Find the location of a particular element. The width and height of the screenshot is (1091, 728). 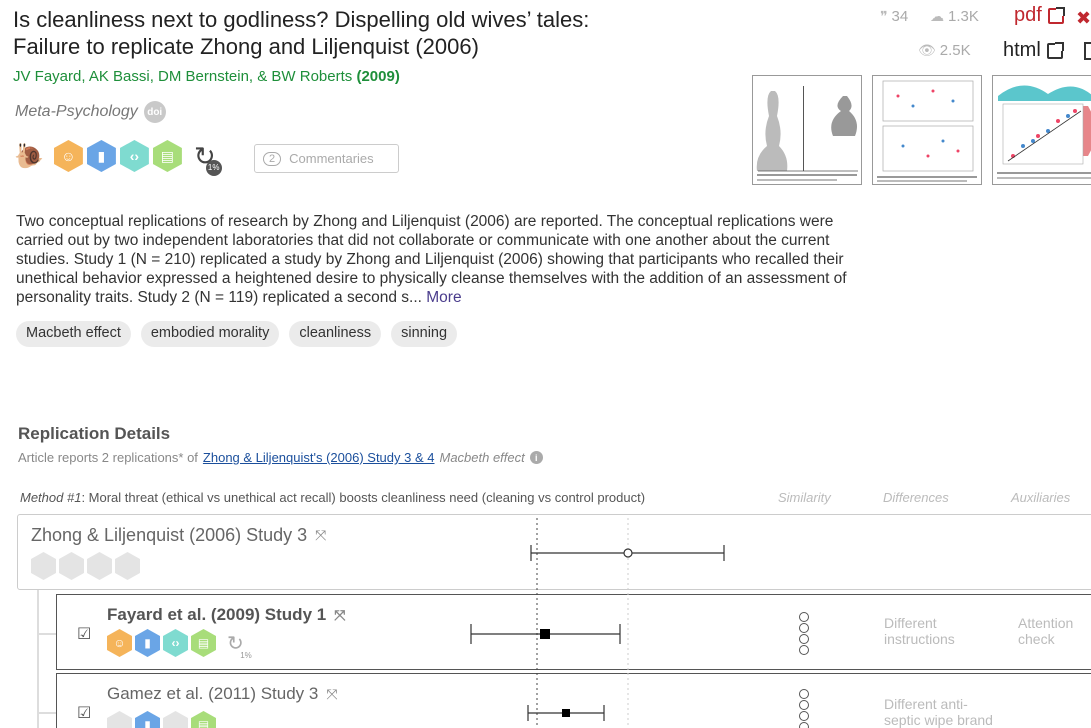

journal-line: Meta-Psychology doi is located at coordinates (90, 112).